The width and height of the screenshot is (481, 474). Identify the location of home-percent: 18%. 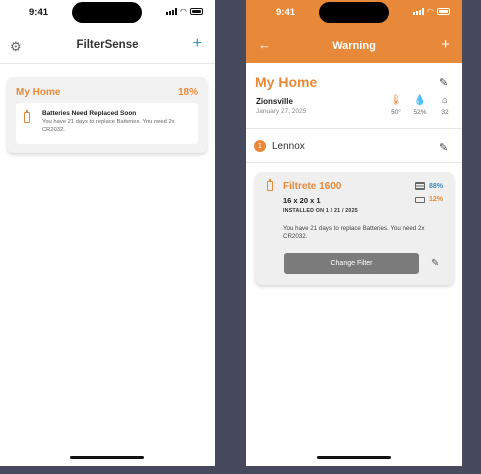
(187, 92).